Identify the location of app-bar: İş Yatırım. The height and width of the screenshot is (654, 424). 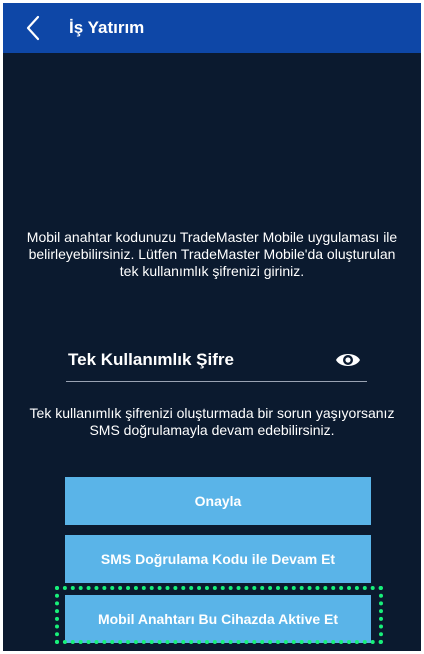
(212, 28).